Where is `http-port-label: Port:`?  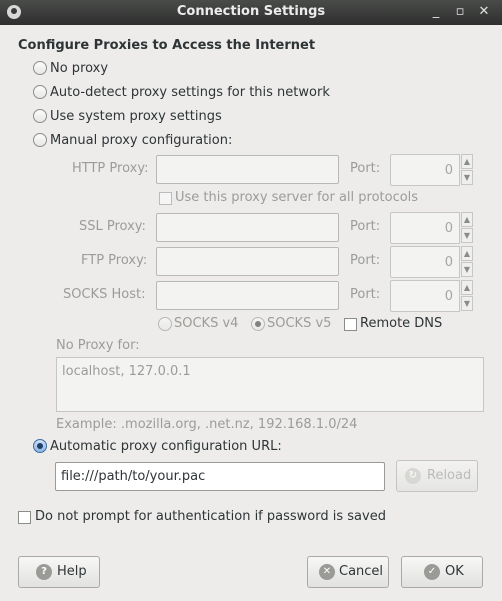 http-port-label: Port: is located at coordinates (365, 168).